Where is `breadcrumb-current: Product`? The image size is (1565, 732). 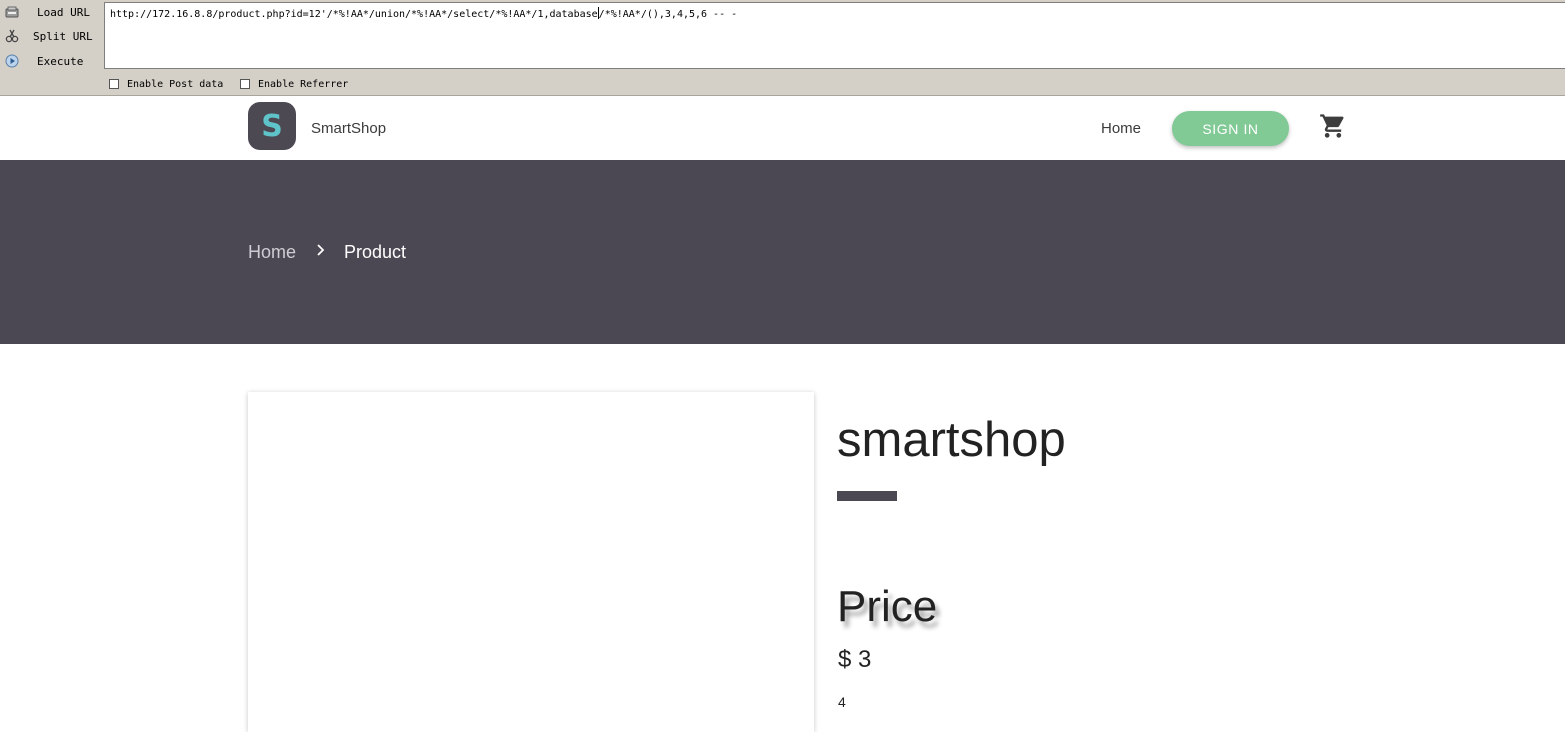 breadcrumb-current: Product is located at coordinates (375, 252).